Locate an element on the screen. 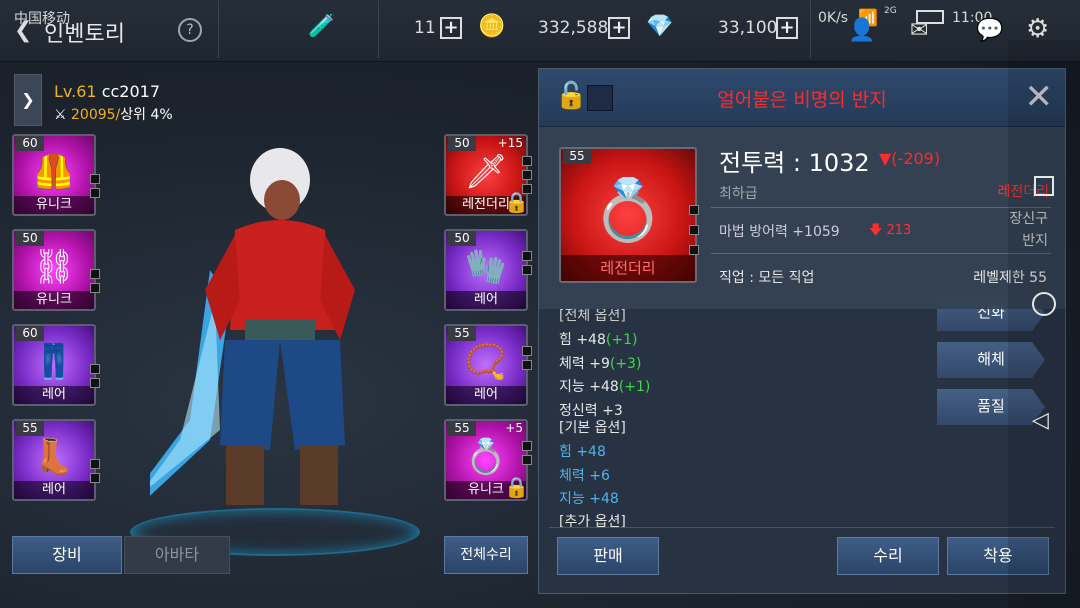 The image size is (1080, 608). slot-enhance: +5 is located at coordinates (514, 428).